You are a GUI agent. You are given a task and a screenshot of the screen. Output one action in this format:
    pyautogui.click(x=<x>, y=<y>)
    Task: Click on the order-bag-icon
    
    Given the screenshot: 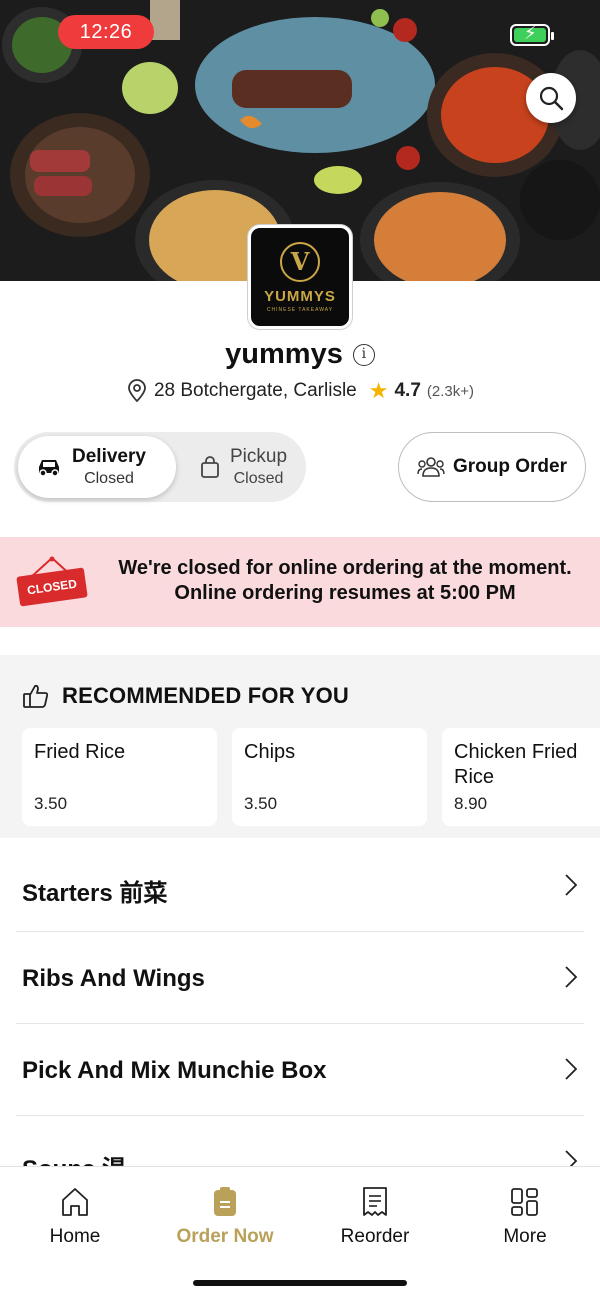 What is the action you would take?
    pyautogui.click(x=225, y=1201)
    